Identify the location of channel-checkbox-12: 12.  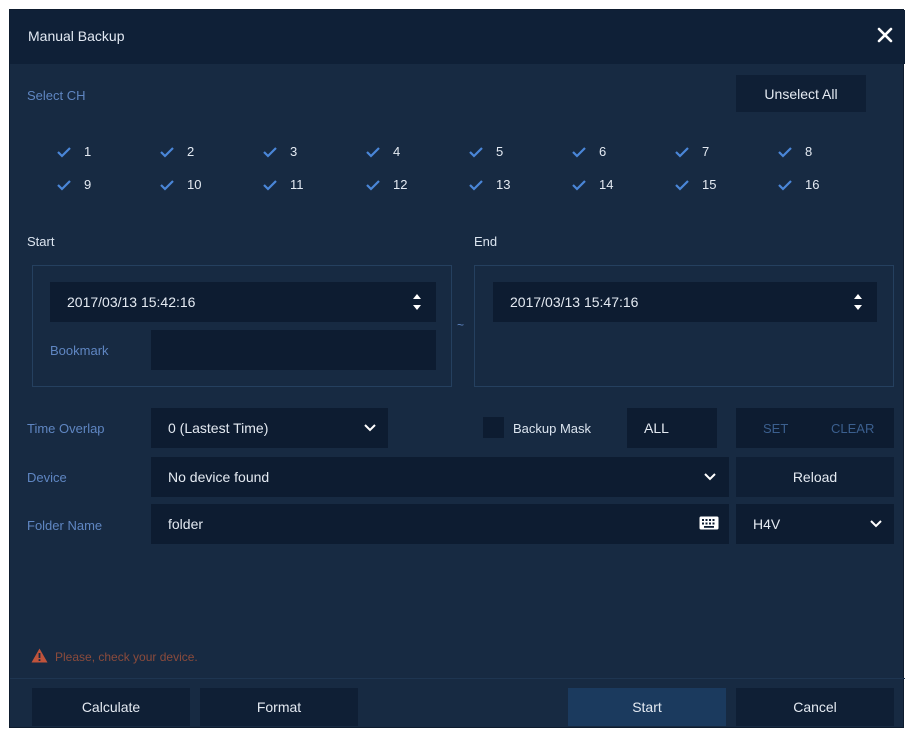
(386, 184).